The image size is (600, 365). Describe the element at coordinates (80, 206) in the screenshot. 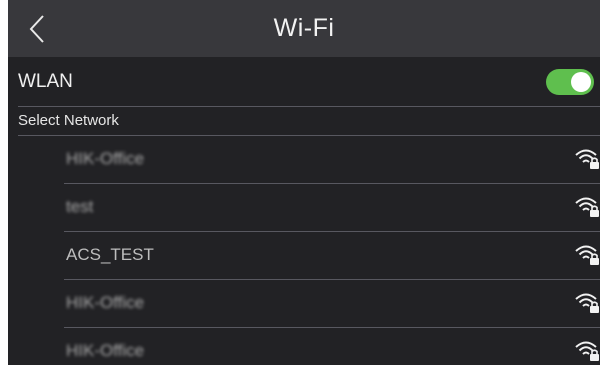

I see `network-name: test` at that location.